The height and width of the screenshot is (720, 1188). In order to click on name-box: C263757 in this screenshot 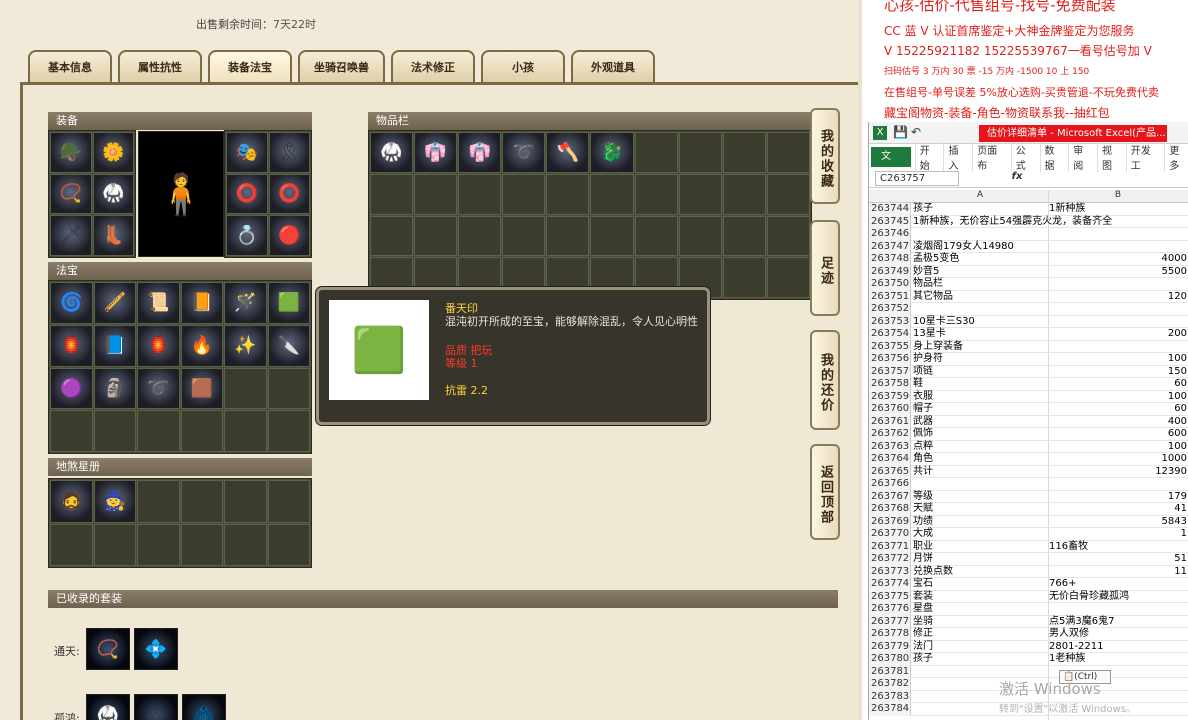, I will do `click(917, 178)`.